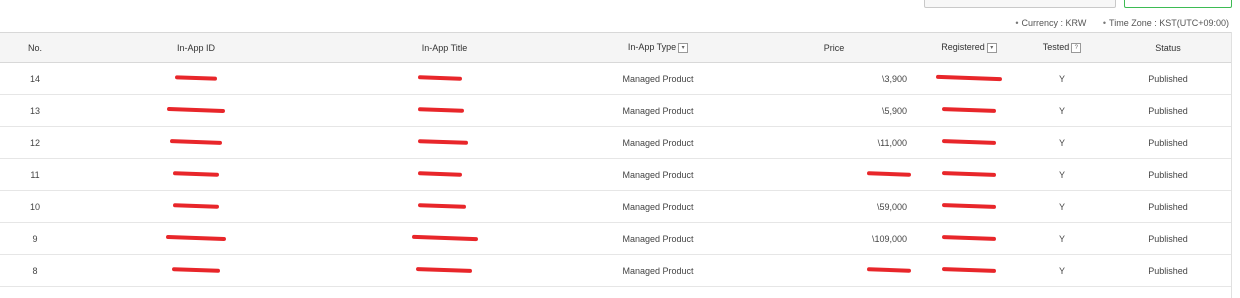 This screenshot has height=298, width=1240. I want to click on table-right-border, so click(1231, 165).